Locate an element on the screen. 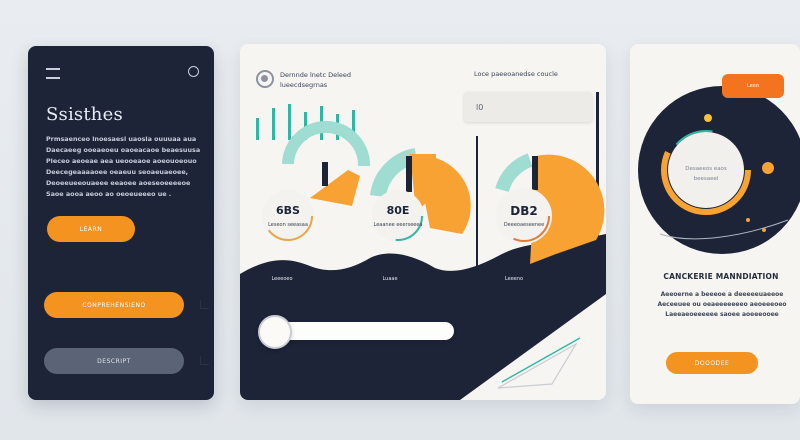  intro-line: Pleceo aeoeae aea ueooeaoe aoeouoeouo is located at coordinates (121, 161).